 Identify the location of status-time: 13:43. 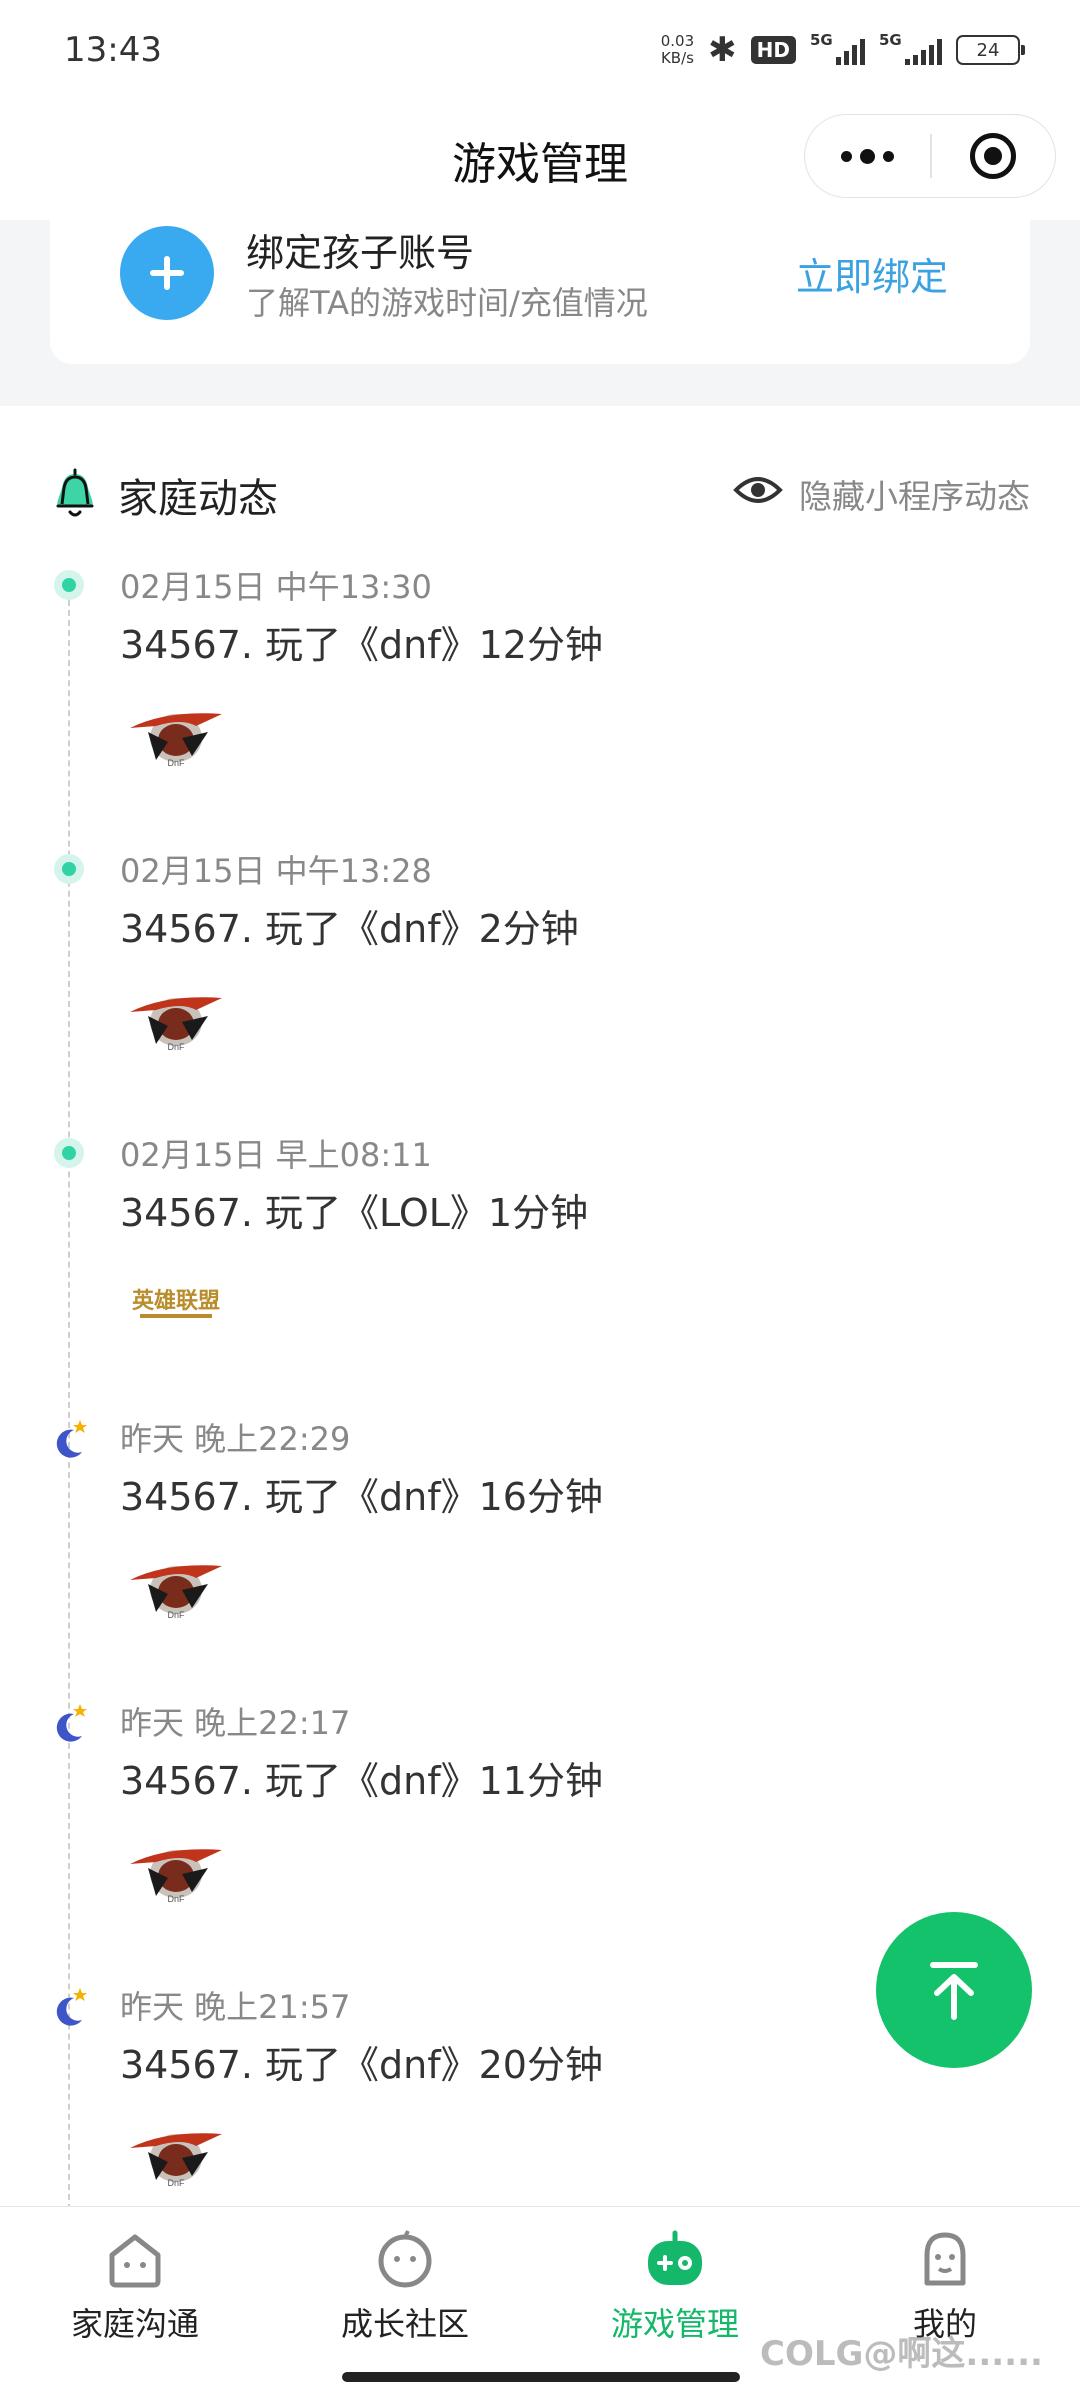
(113, 50).